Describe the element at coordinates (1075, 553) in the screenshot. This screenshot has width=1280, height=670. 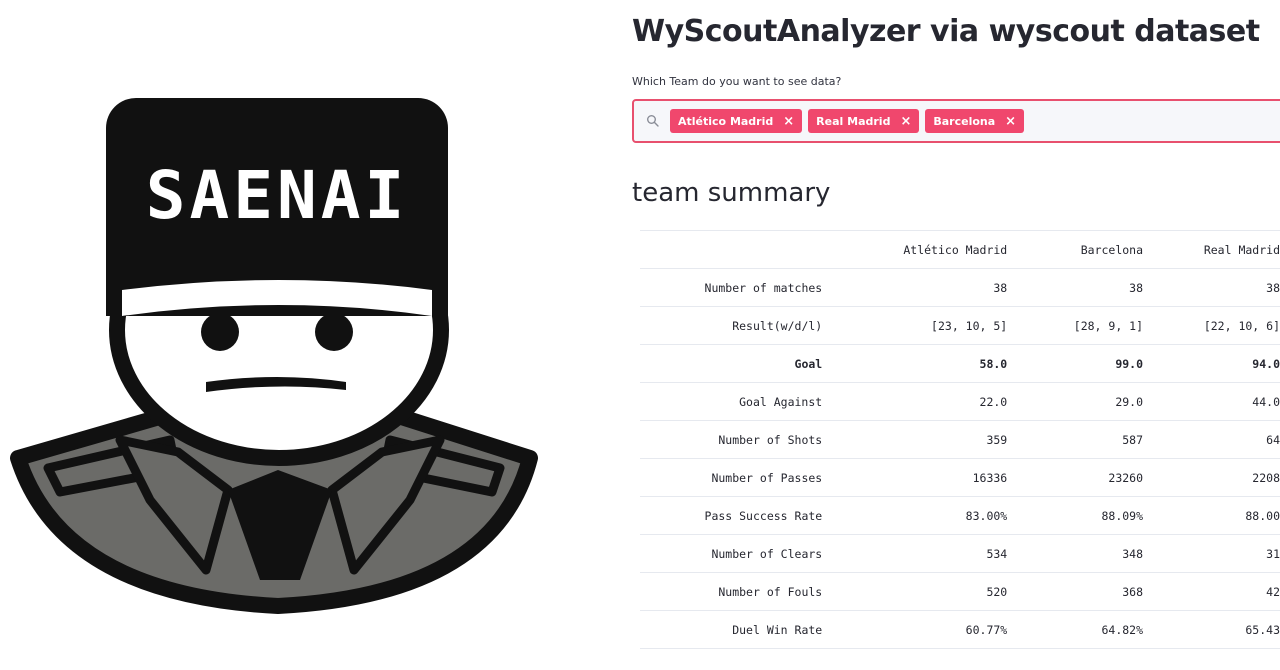
I see `table-cell: 348` at that location.